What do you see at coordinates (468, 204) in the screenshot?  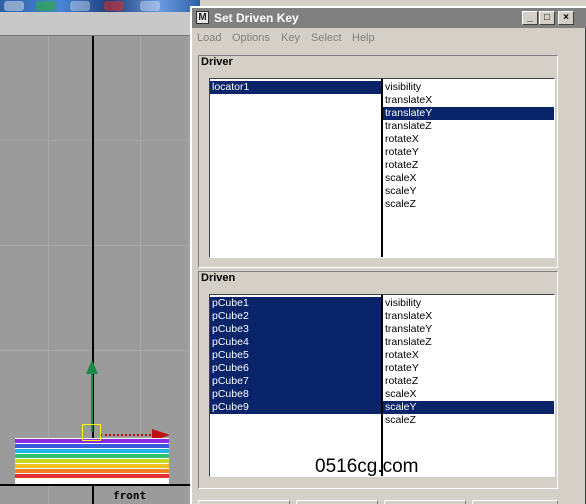 I see `driver-attribute-item: scaleZ` at bounding box center [468, 204].